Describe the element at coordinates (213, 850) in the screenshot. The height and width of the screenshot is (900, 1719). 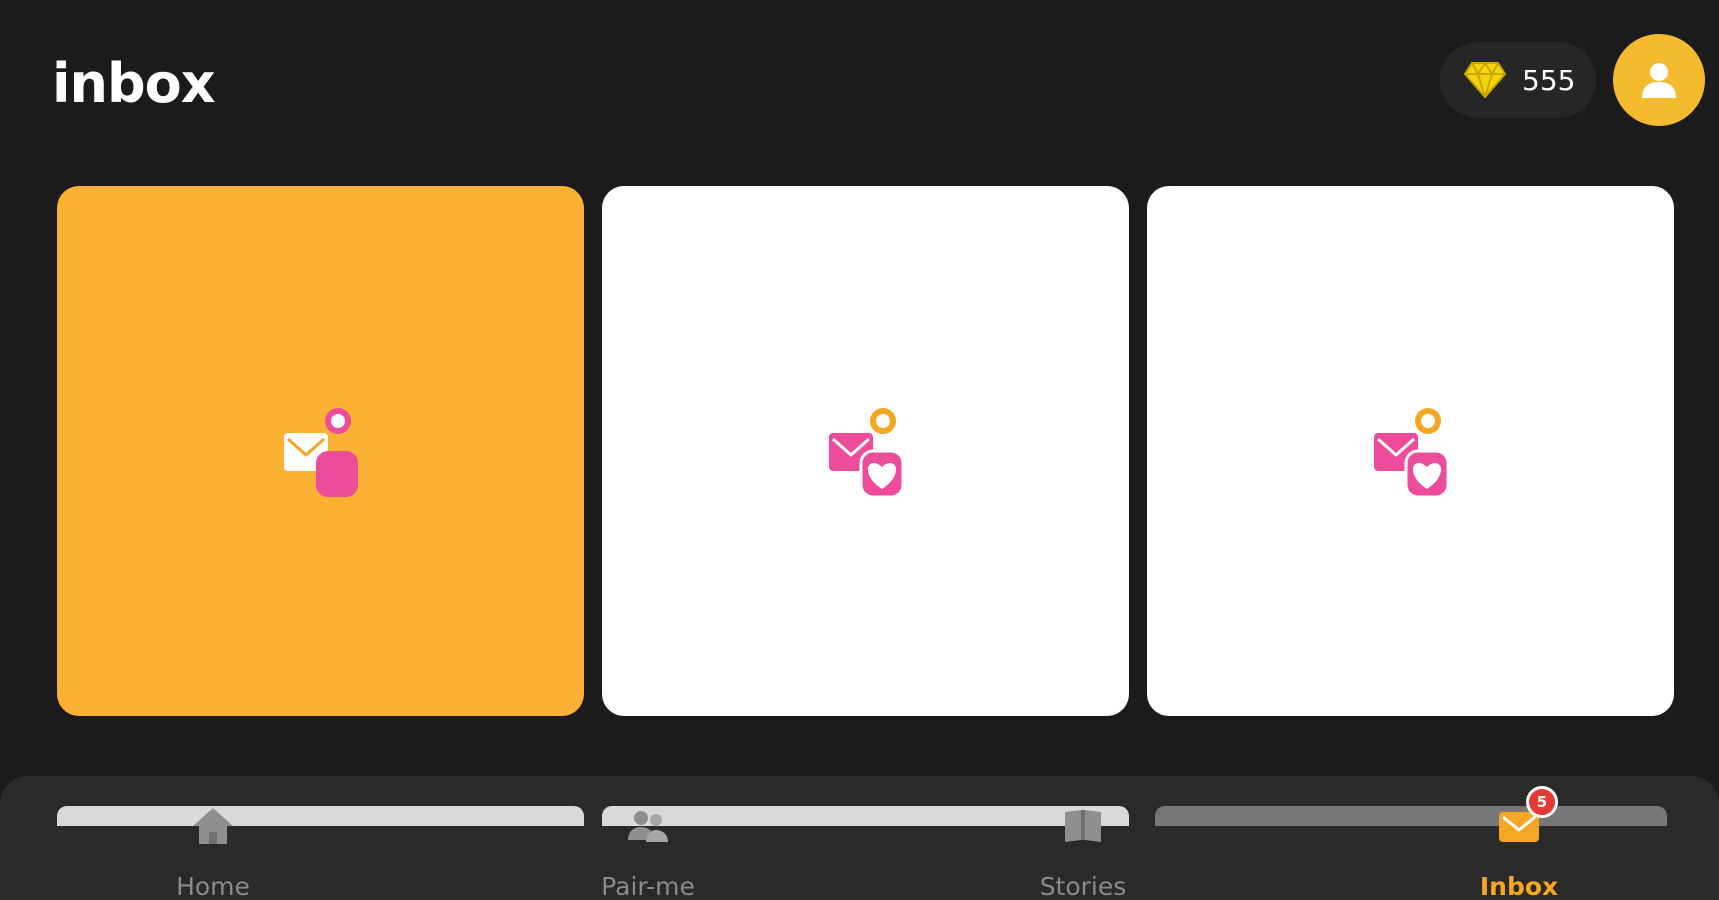
I see `nav-item-home: Home` at that location.